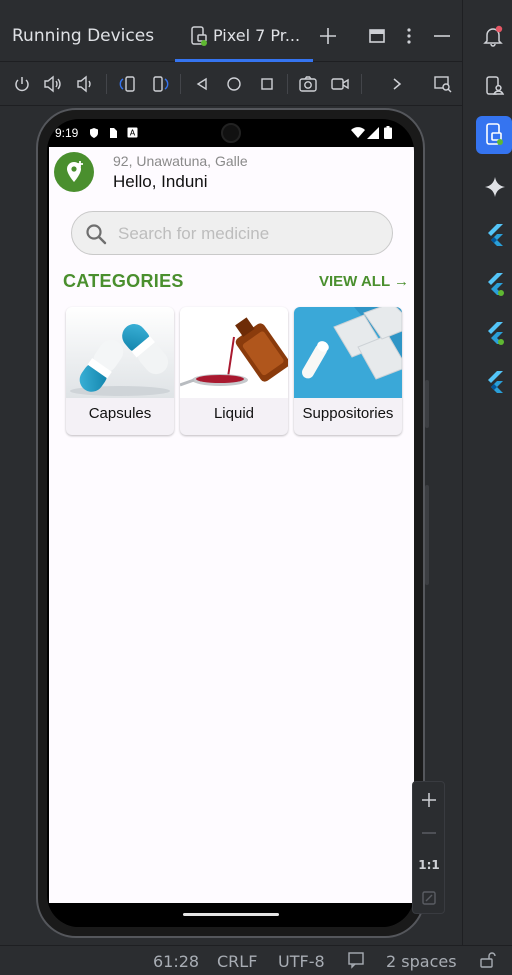 This screenshot has height=975, width=512. What do you see at coordinates (308, 84) in the screenshot?
I see `screenshot-camera-icon` at bounding box center [308, 84].